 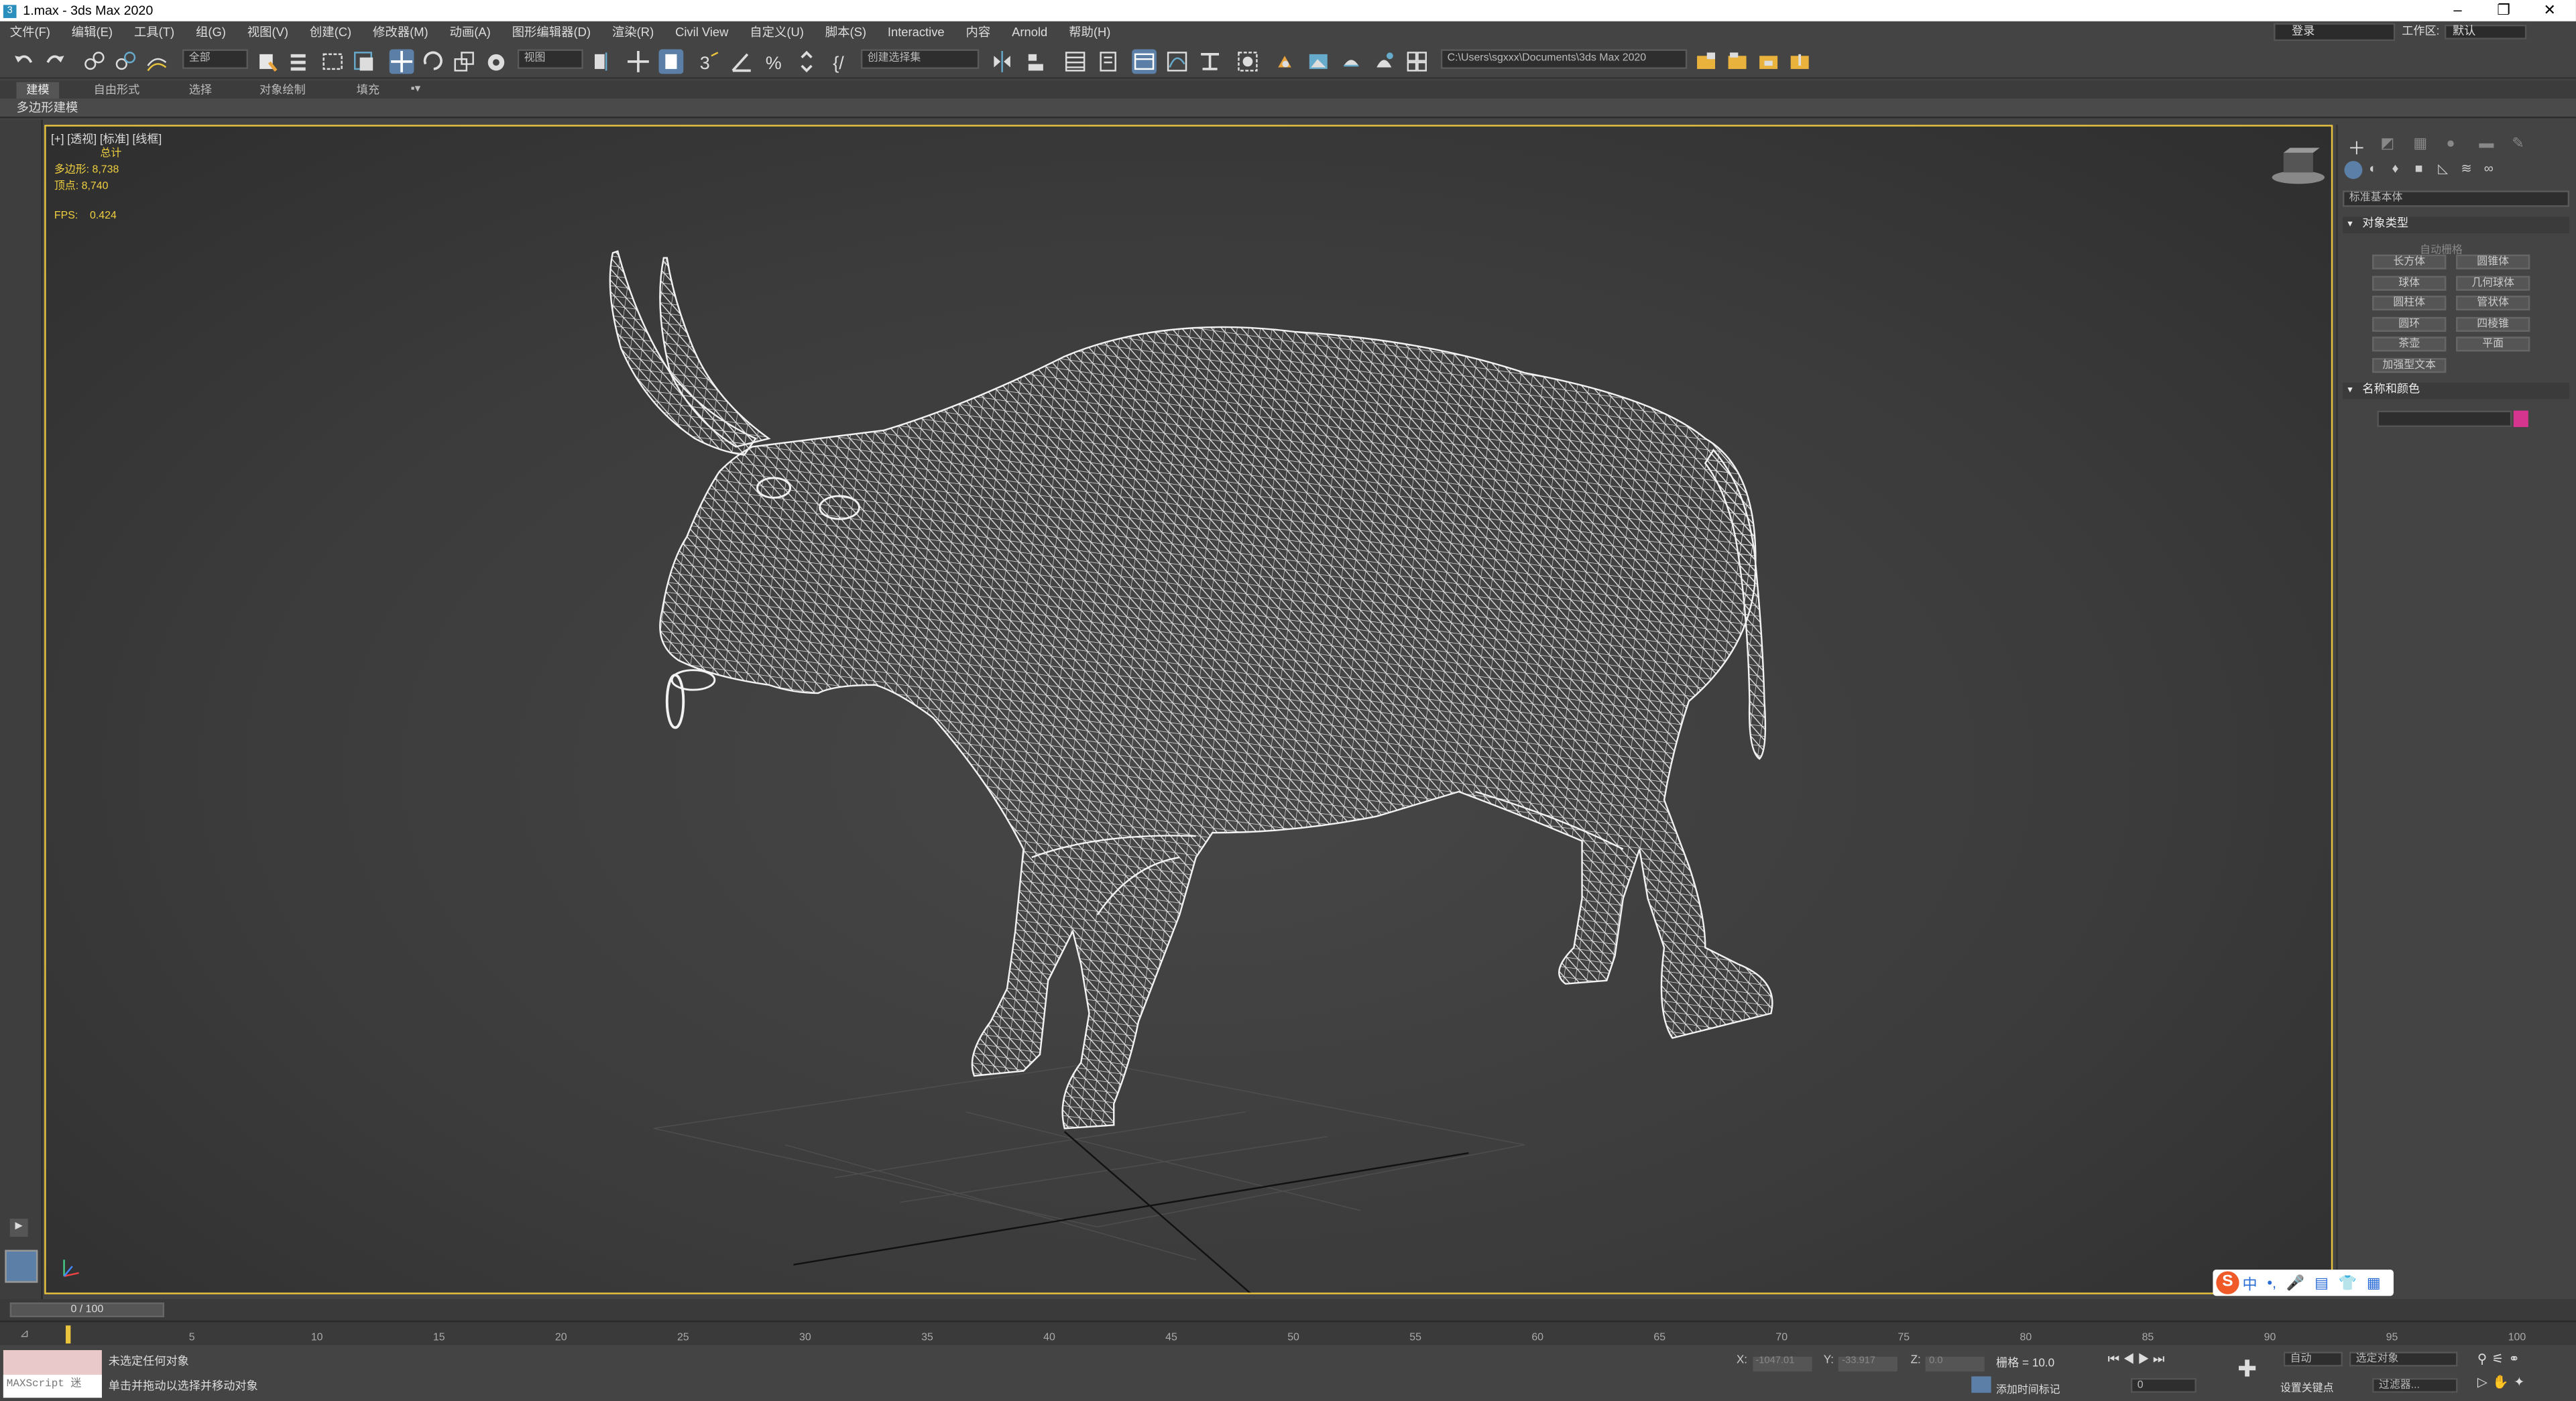 I want to click on schematic-view-icon, so click(x=1209, y=62).